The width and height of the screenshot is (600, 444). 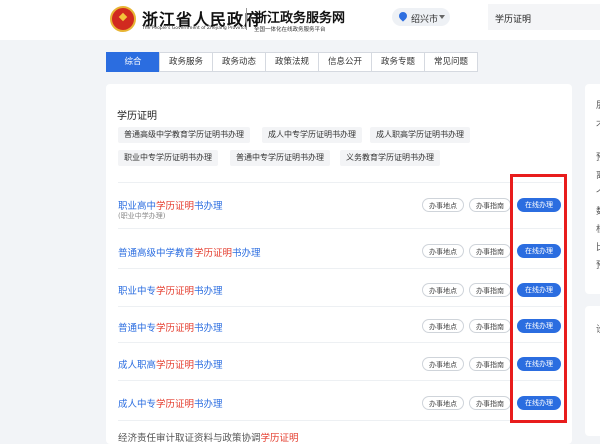 What do you see at coordinates (425, 20) in the screenshot?
I see `location-label: 绍兴市` at bounding box center [425, 20].